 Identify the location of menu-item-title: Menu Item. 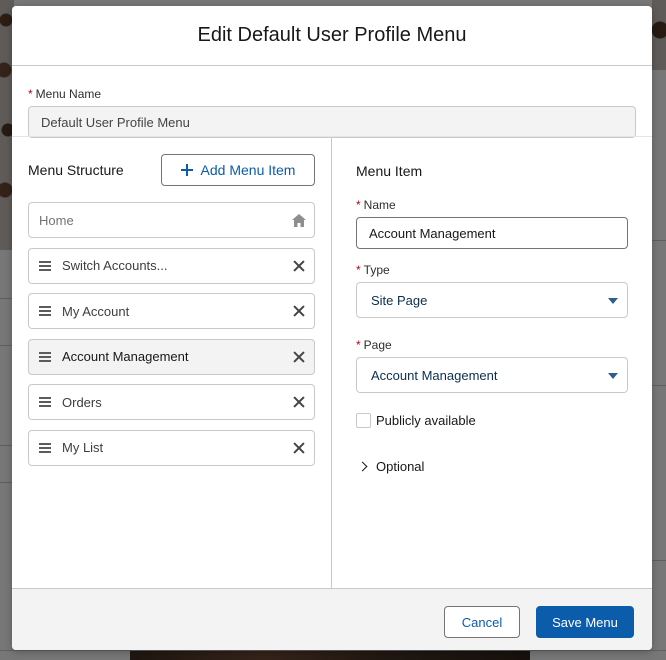
(389, 171).